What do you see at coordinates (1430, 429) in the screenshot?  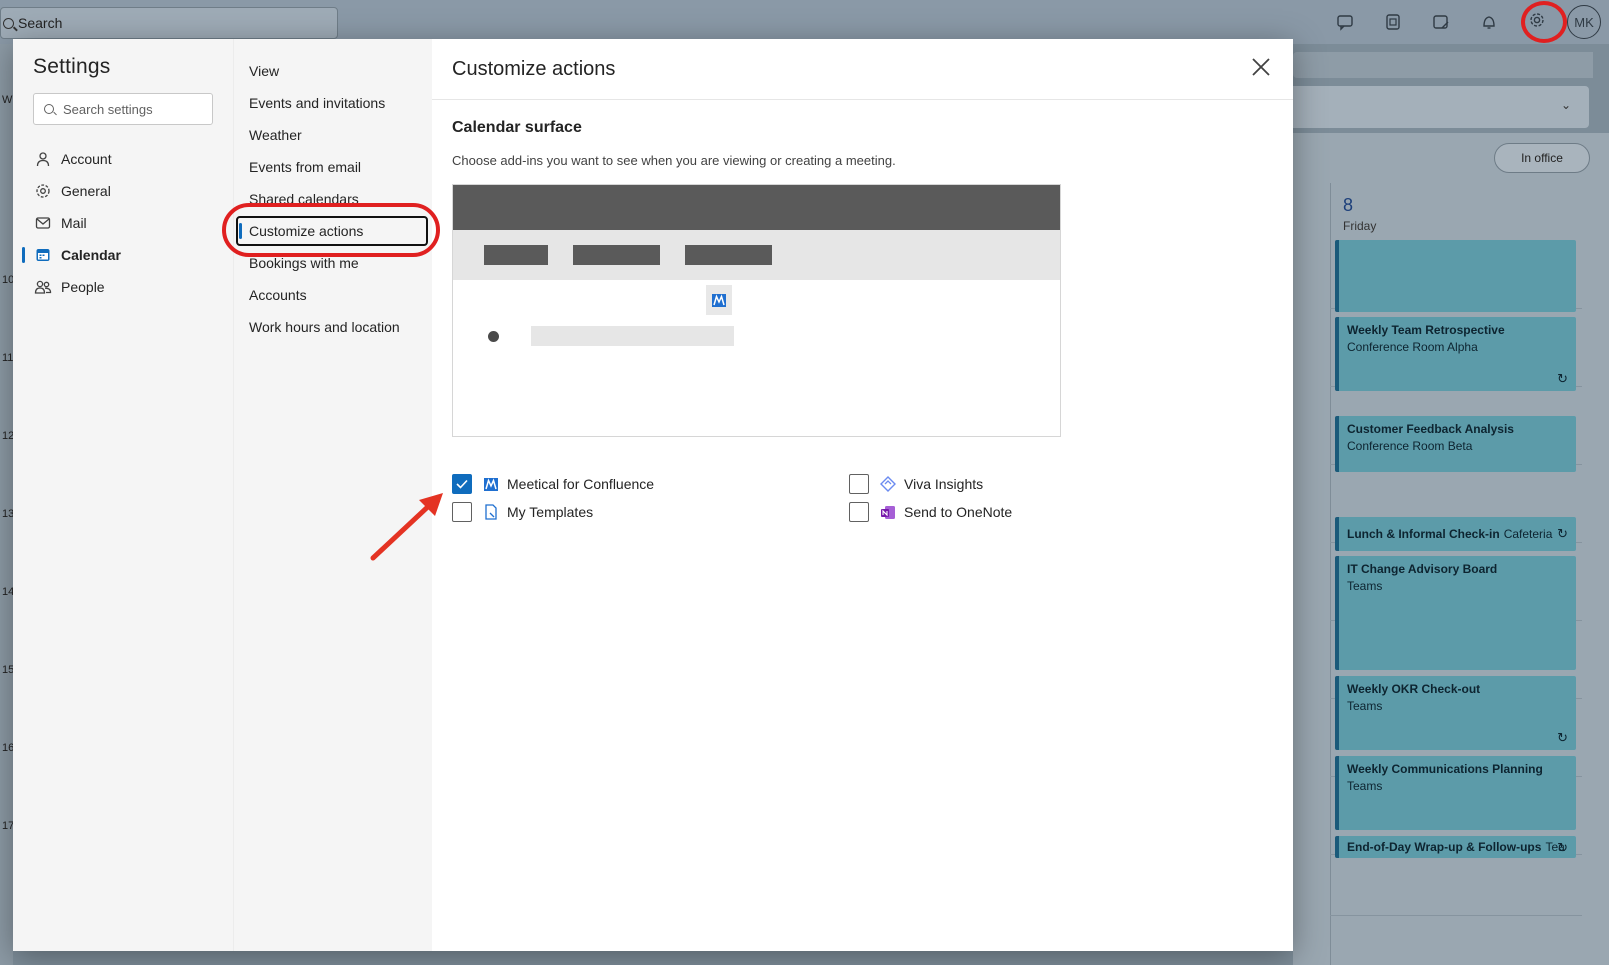 I see `event-title: Customer Feedback Analysis` at bounding box center [1430, 429].